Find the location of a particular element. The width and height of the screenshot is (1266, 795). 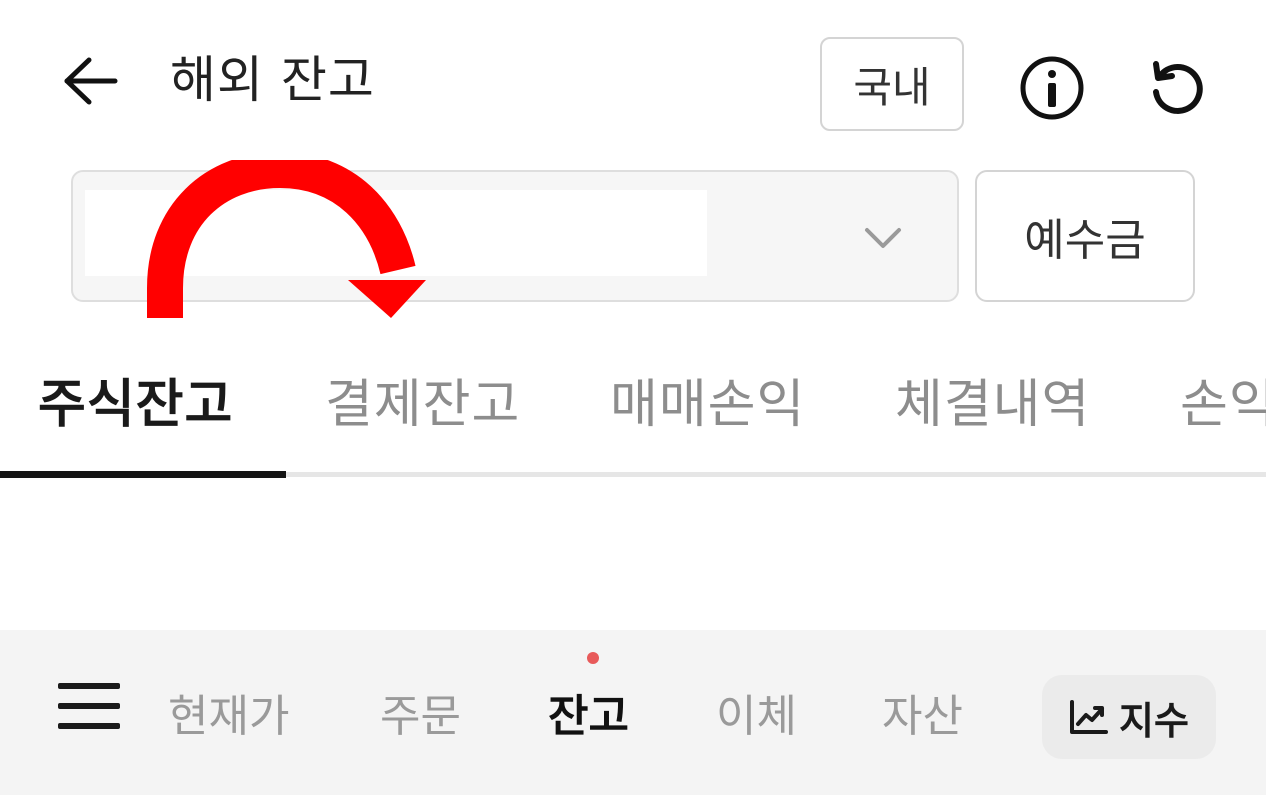

nav-transfer: 이체 is located at coordinates (756, 712).